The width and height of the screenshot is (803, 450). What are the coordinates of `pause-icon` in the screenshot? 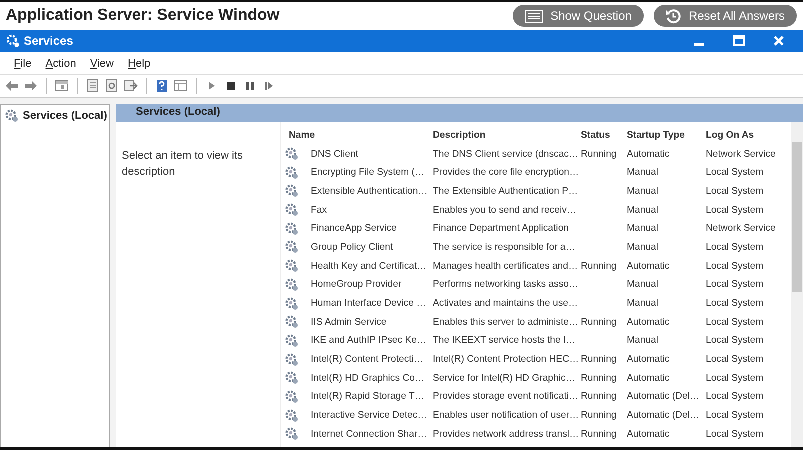 It's located at (250, 86).